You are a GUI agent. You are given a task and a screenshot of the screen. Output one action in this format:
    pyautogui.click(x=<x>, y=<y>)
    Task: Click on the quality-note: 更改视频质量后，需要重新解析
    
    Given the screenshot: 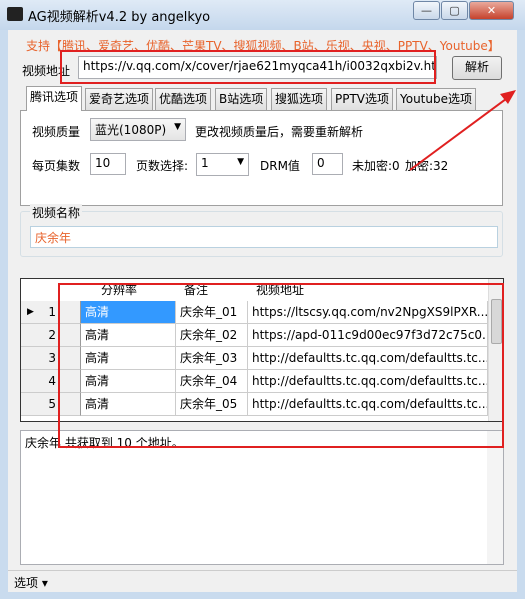 What is the action you would take?
    pyautogui.click(x=279, y=132)
    